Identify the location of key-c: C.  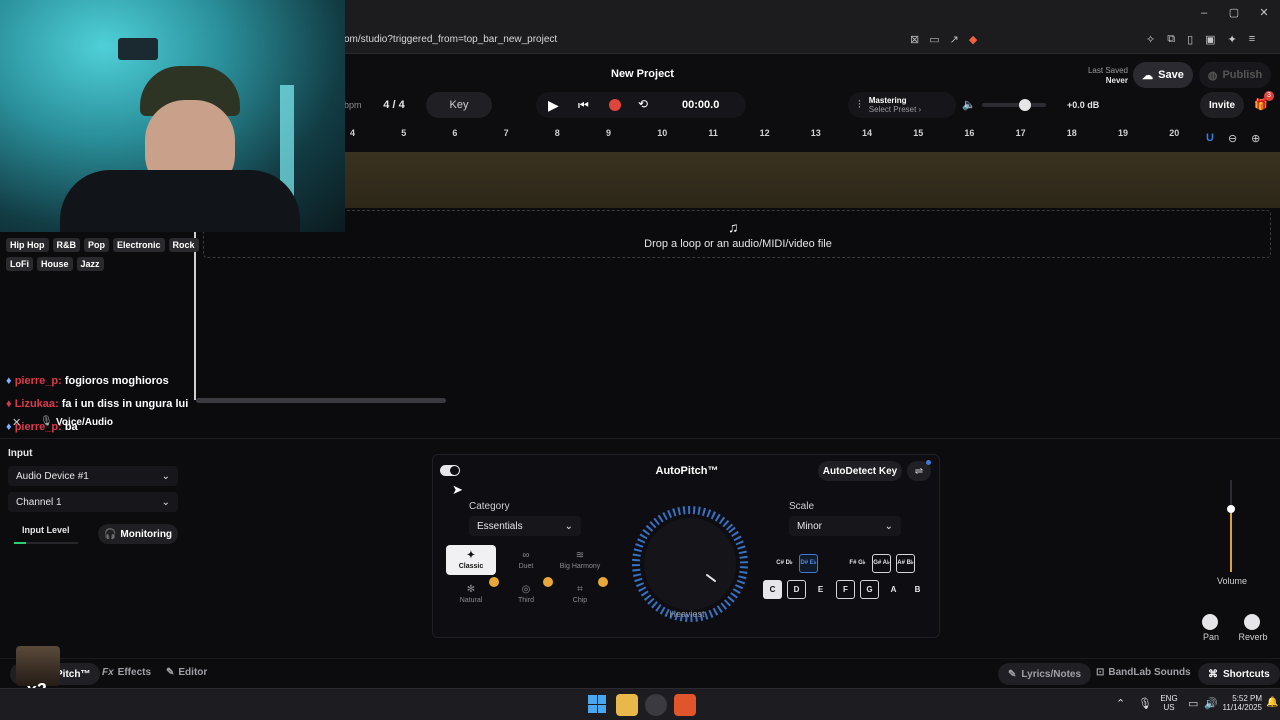
(772, 589).